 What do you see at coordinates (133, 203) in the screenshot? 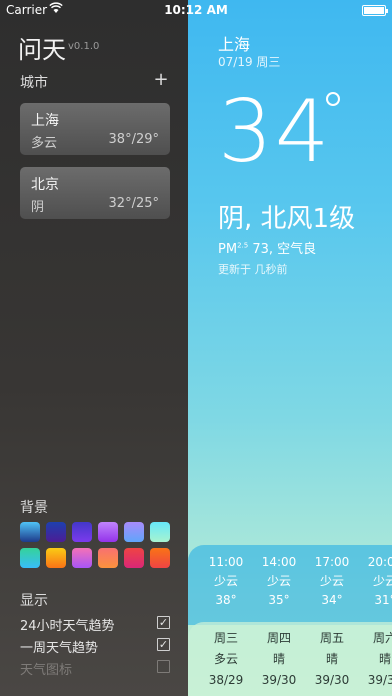
I see `city-card-temp: 32°/25°` at bounding box center [133, 203].